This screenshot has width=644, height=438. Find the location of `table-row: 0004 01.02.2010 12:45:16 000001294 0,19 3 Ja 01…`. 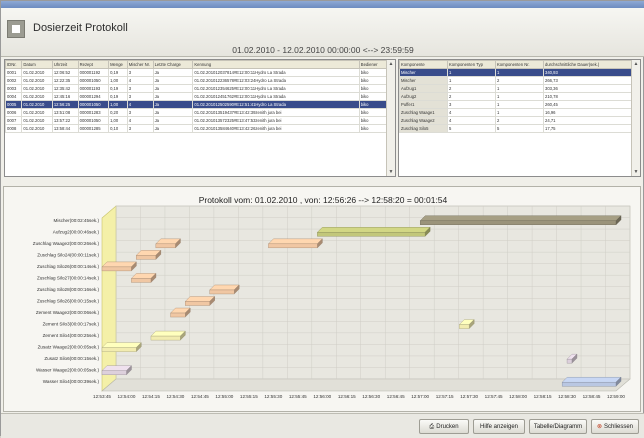

table-row: 0004 01.02.2010 12:45:16 000001294 0,19 3 Ja 01… is located at coordinates (197, 96).